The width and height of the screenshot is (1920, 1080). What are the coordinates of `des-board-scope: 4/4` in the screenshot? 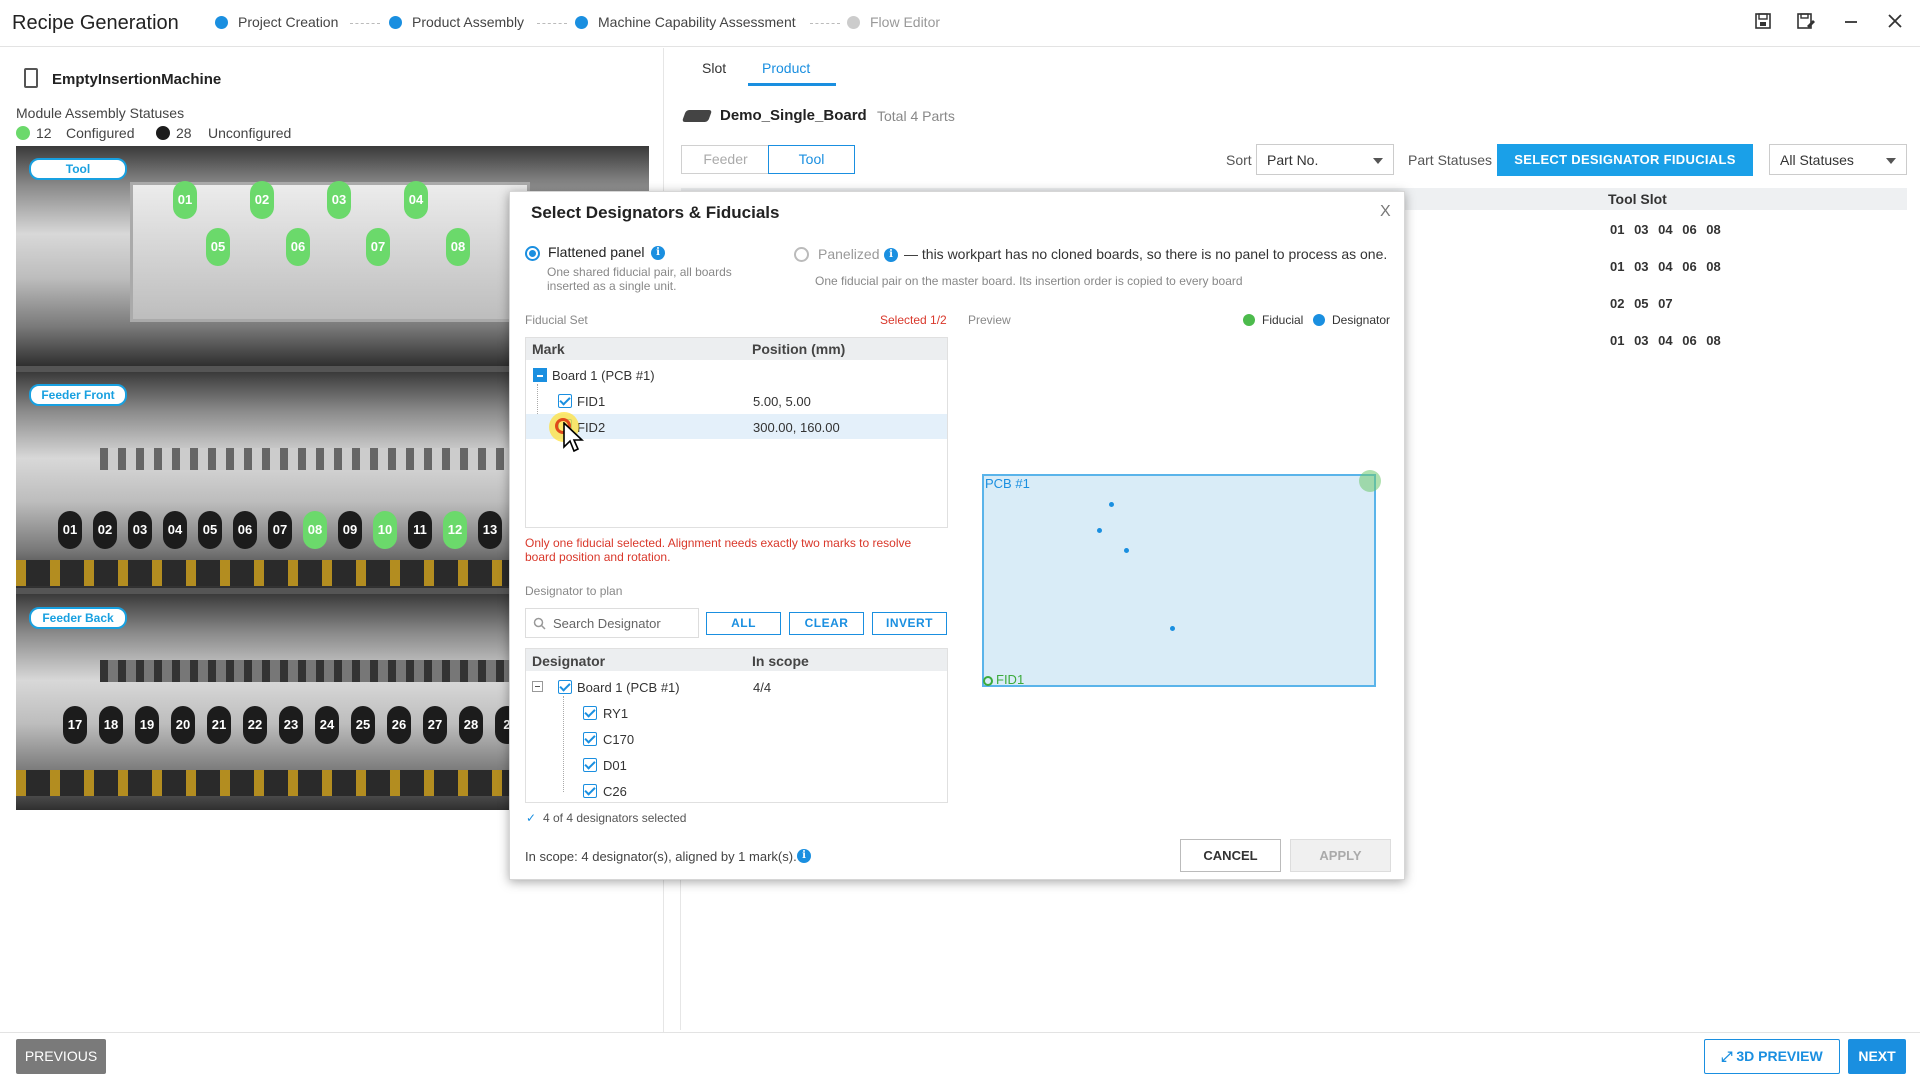 It's located at (762, 687).